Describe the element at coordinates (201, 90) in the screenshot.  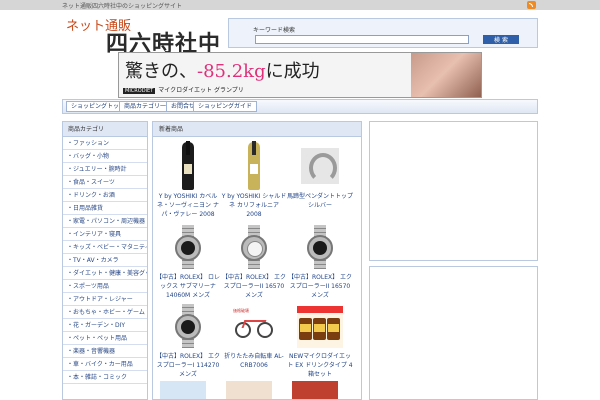
I see `banner-subtitle: マイクロダイエット グランプリ` at that location.